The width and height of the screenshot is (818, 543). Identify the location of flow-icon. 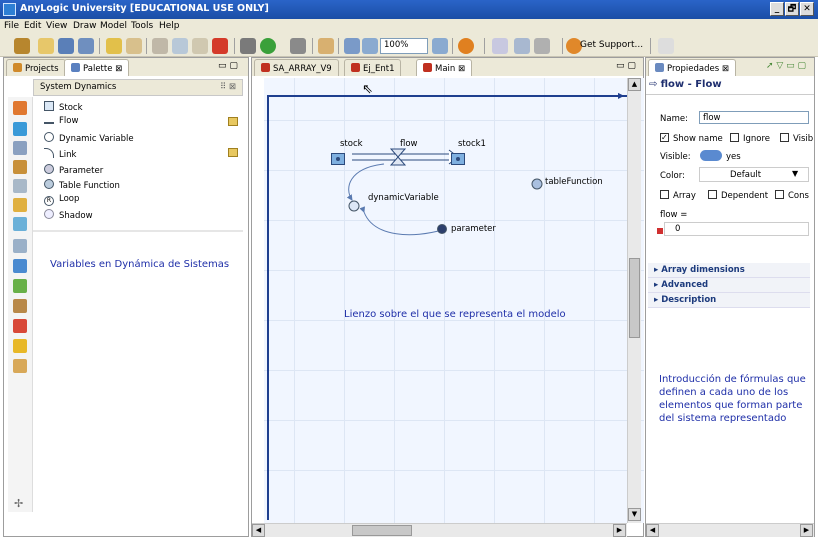
(49, 121).